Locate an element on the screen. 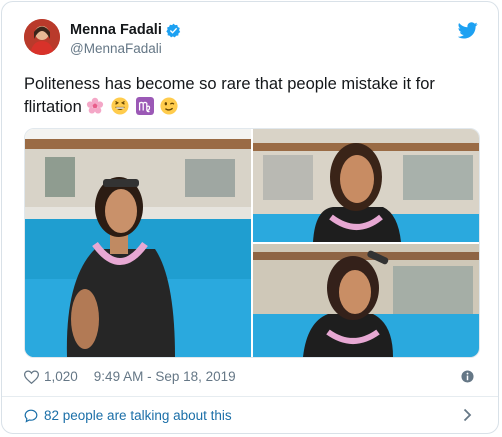 This screenshot has height=437, width=502. tweet-timestamp: 9:49 AM - Sep 18, 2019 is located at coordinates (165, 376).